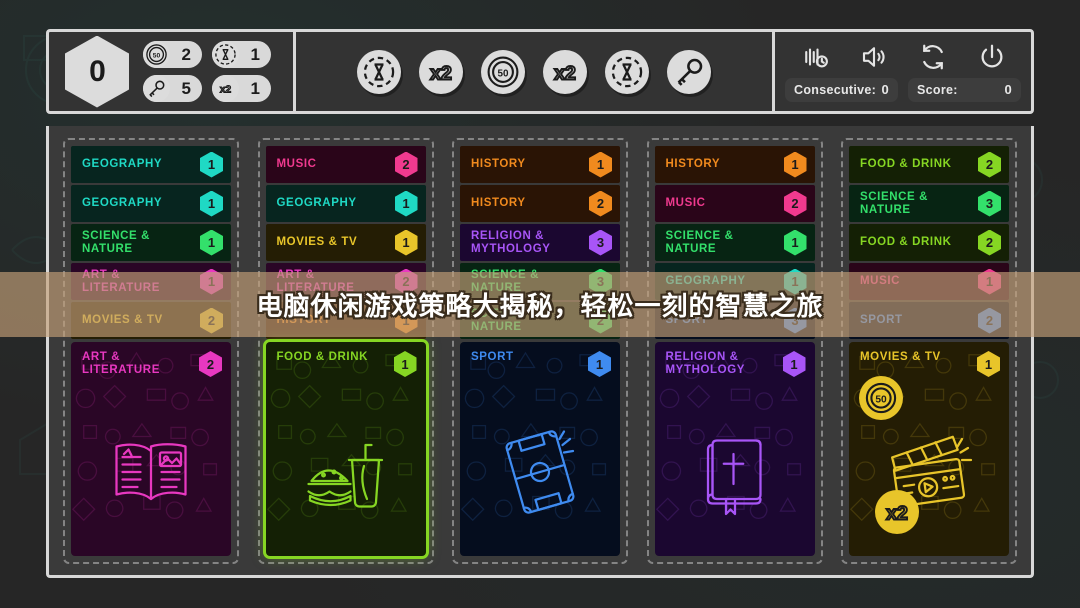 This screenshot has height=608, width=1080. Describe the element at coordinates (151, 359) in the screenshot. I see `active-card-header: ART & LITERATURE 2` at that location.